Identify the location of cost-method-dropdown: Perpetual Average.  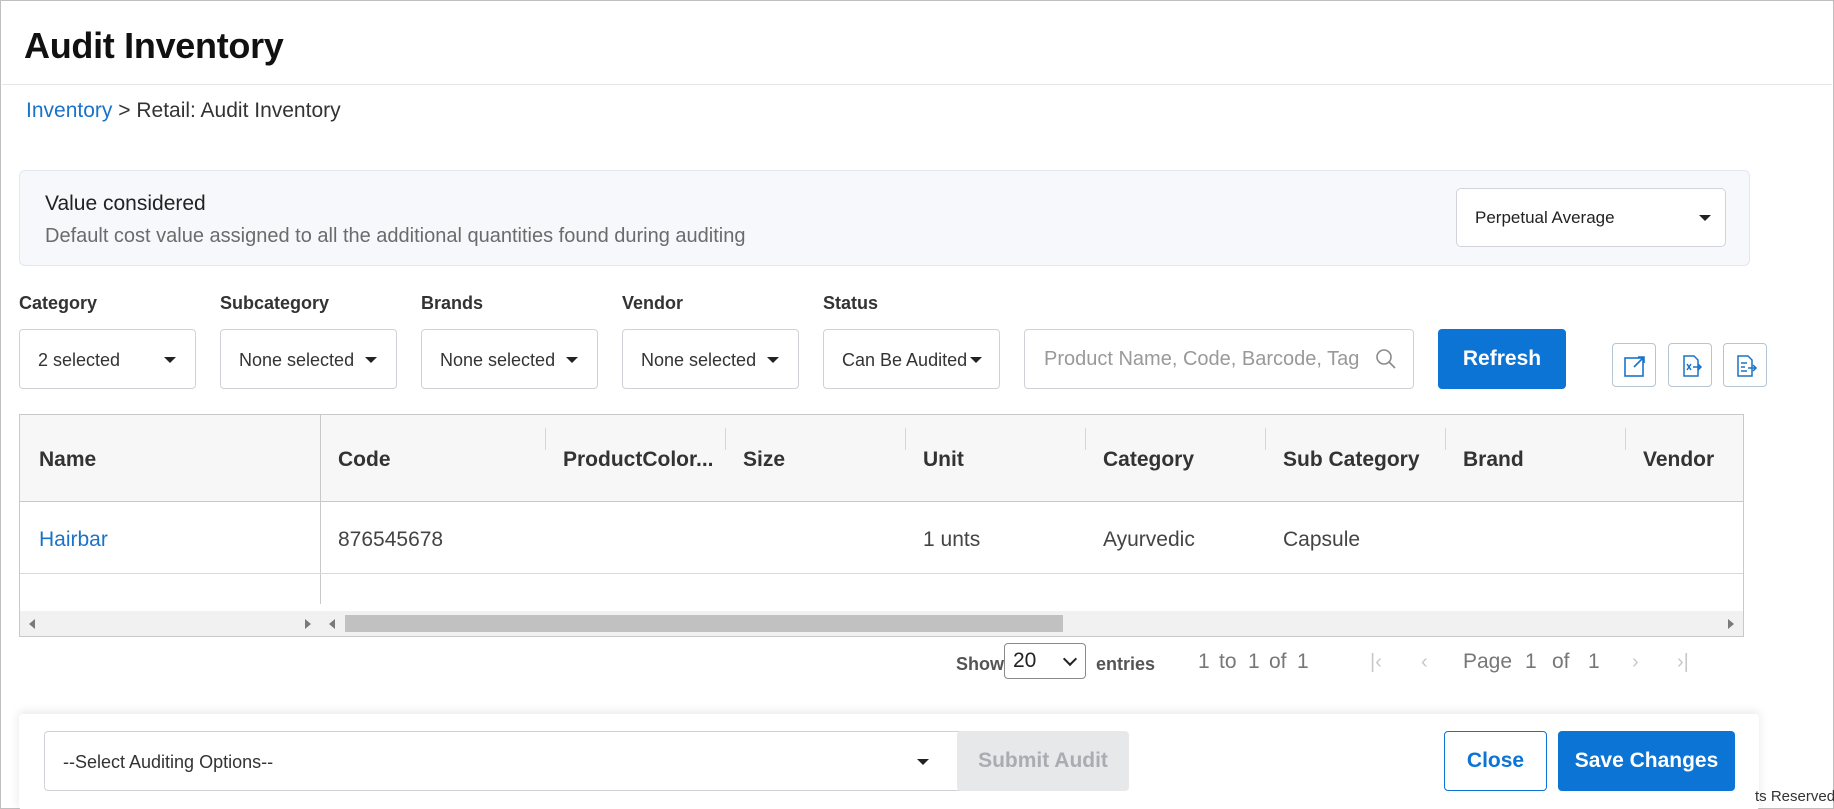
(1591, 217).